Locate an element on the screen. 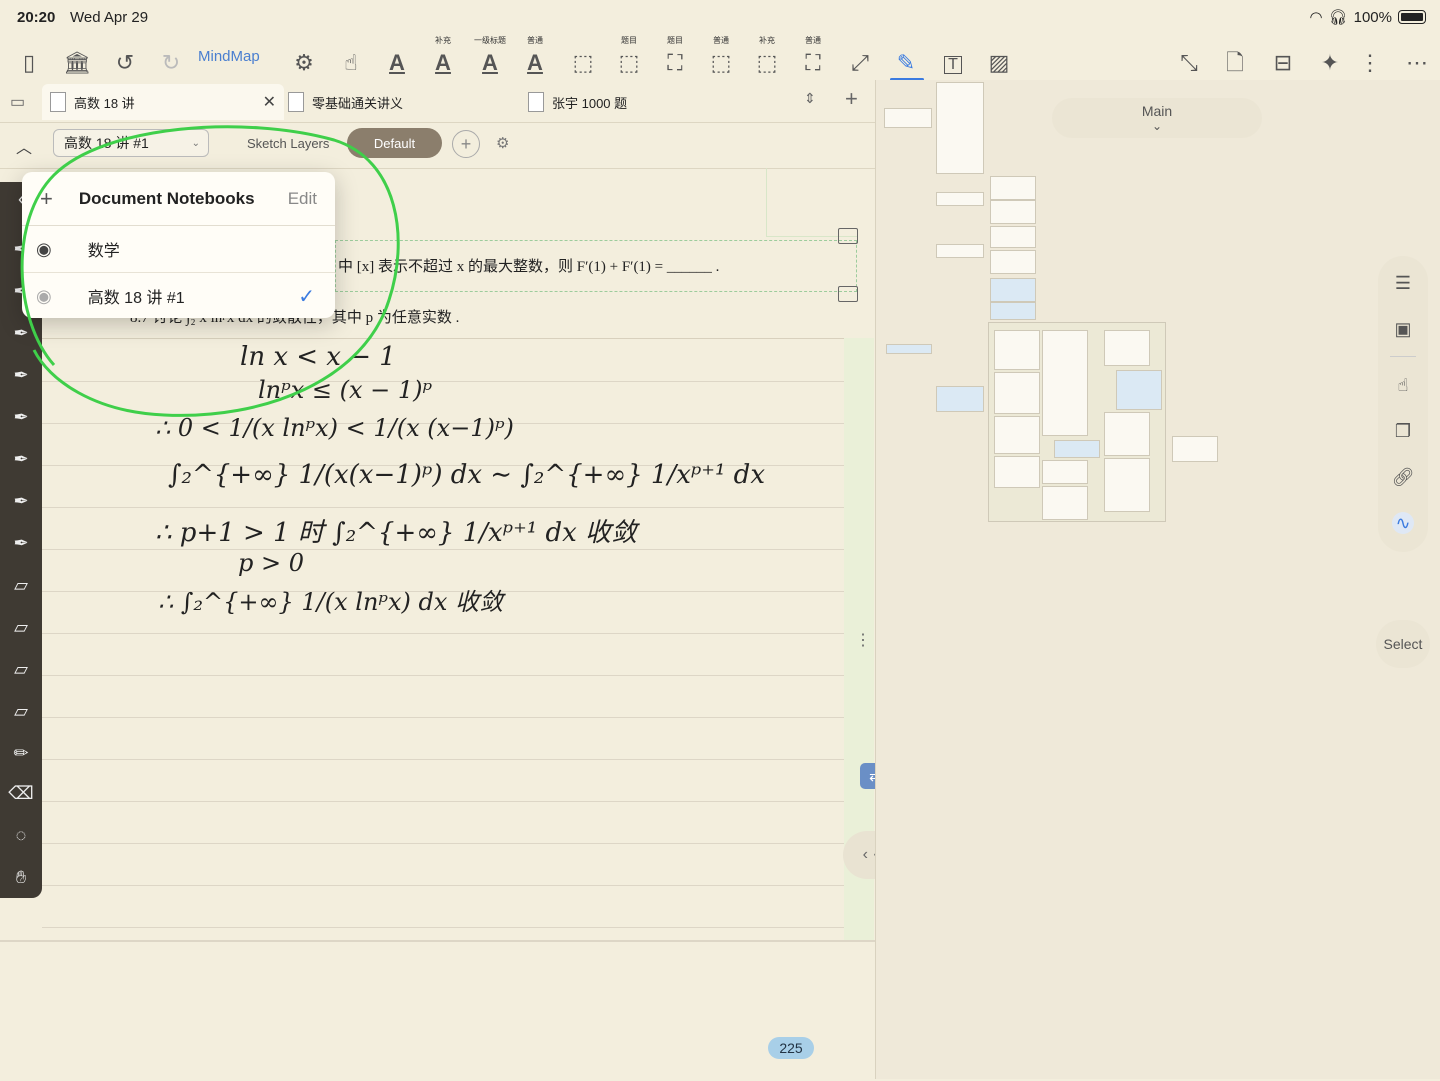  clock: 20:20 is located at coordinates (36, 17).